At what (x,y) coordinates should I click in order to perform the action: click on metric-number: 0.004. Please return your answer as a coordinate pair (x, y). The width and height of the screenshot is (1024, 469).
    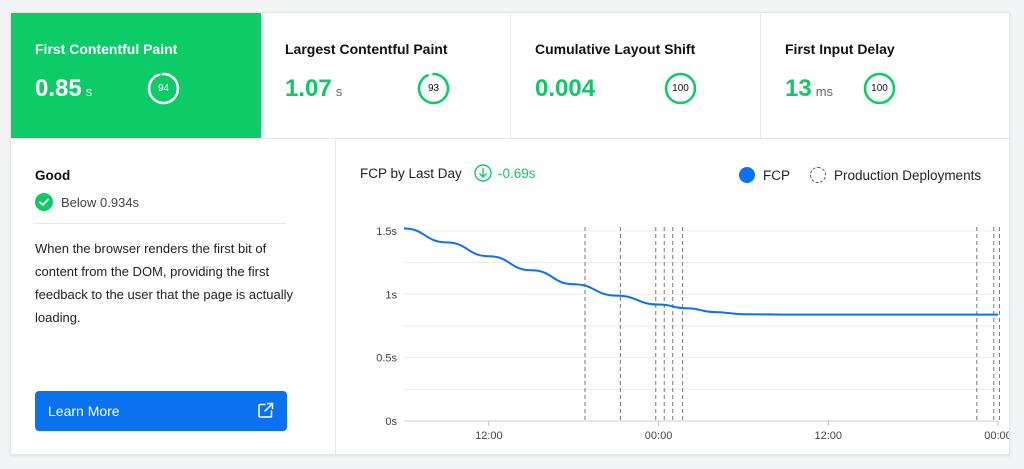
    Looking at the image, I should click on (565, 88).